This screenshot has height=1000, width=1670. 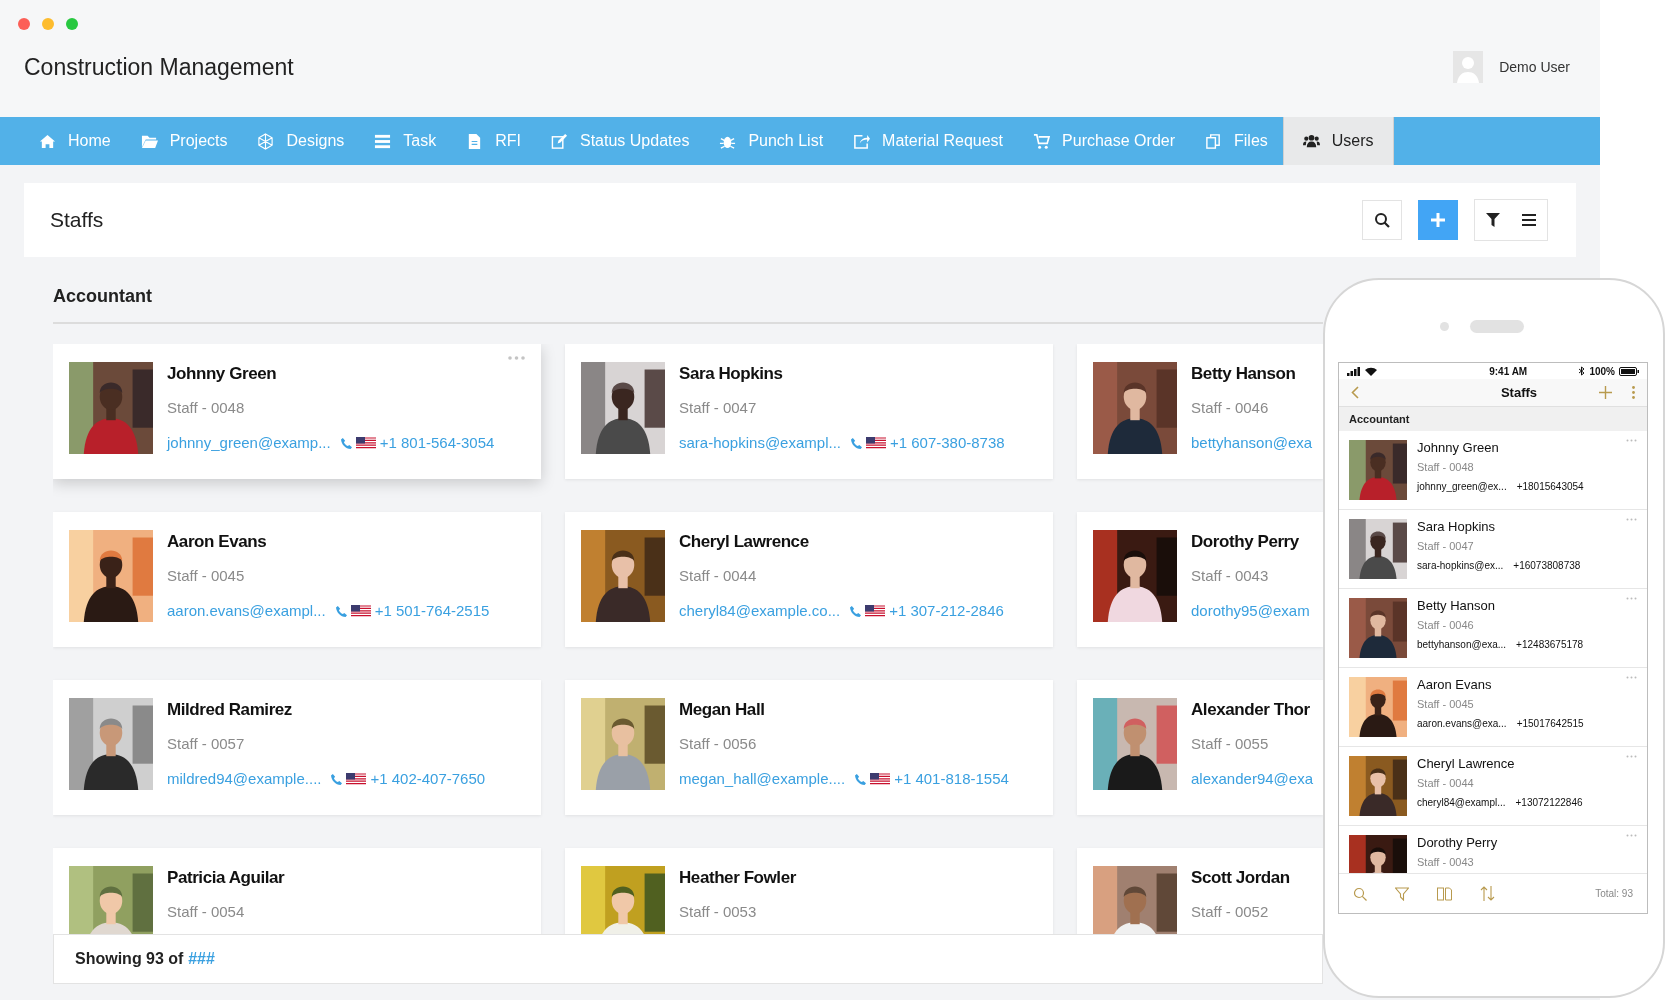 What do you see at coordinates (405, 141) in the screenshot?
I see `nav-tab: Task` at bounding box center [405, 141].